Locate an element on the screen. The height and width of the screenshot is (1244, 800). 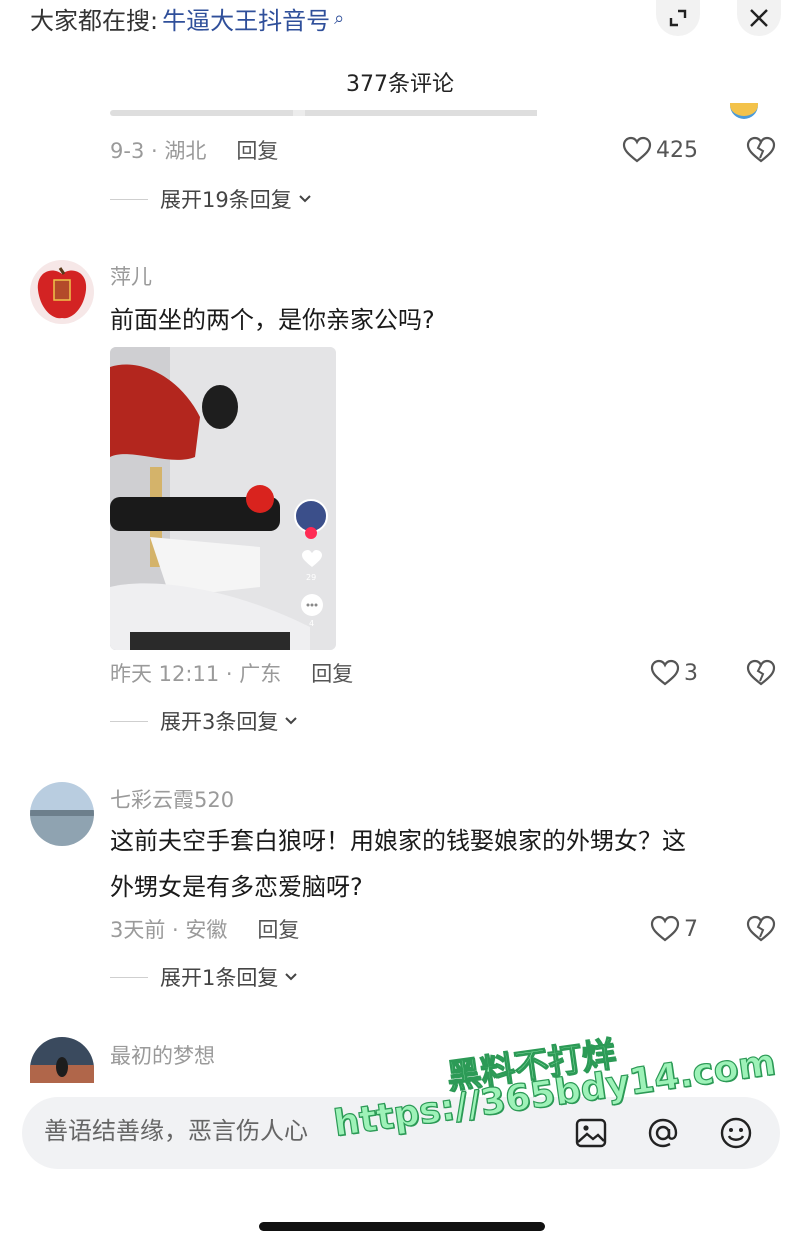
search-term-link: 牛逼大王抖音号 is located at coordinates (246, 18).